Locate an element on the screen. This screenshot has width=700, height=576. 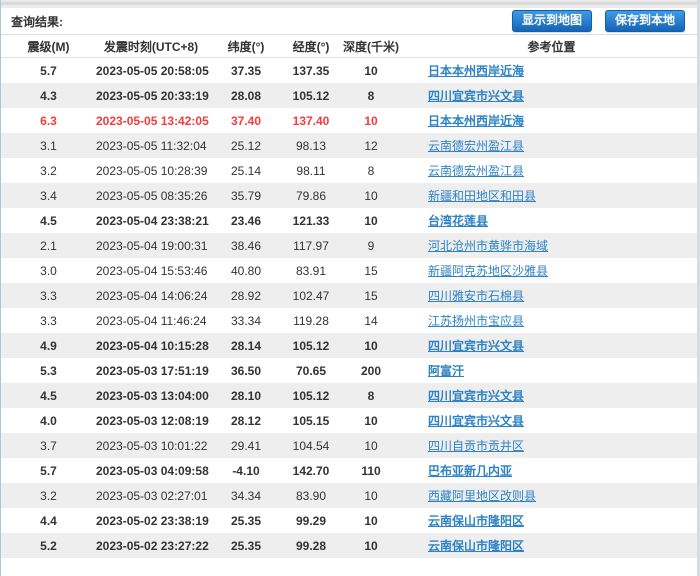
time-cell: 2023-05-03 12:08:19 is located at coordinates (152, 420).